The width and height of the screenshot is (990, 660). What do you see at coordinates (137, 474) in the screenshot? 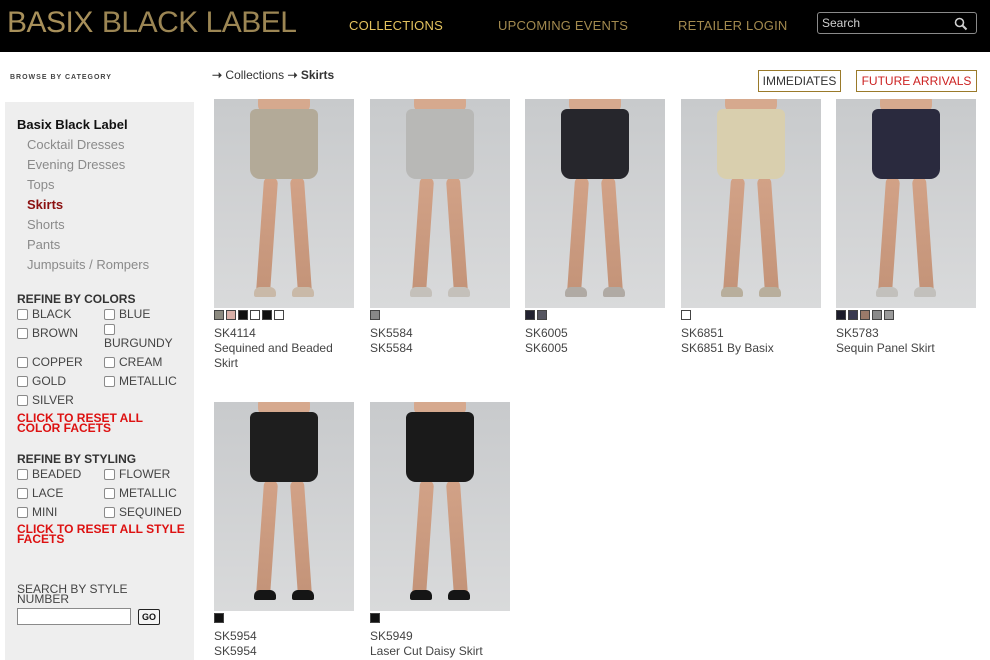
I see `style-facet-flower: FLOWER` at bounding box center [137, 474].